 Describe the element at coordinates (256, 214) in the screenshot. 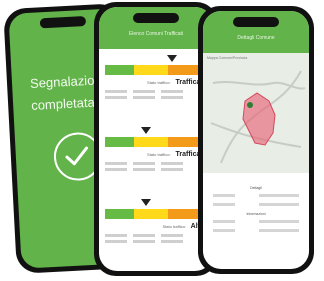

I see `section-title-informazioni: Informazioni` at that location.